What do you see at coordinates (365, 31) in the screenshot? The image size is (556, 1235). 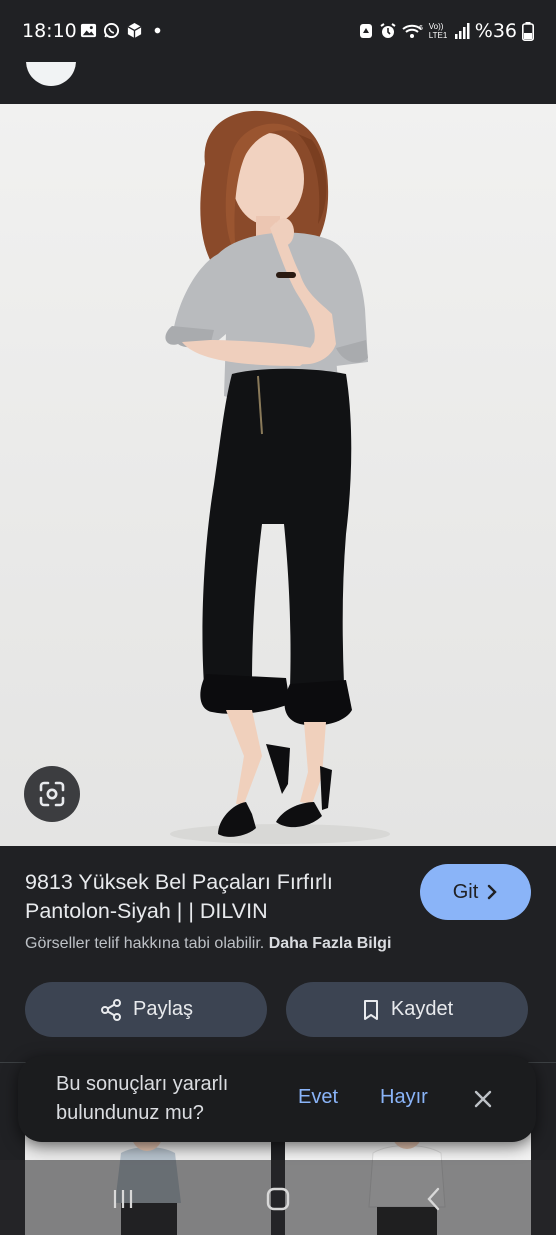 I see `recycle-icon` at bounding box center [365, 31].